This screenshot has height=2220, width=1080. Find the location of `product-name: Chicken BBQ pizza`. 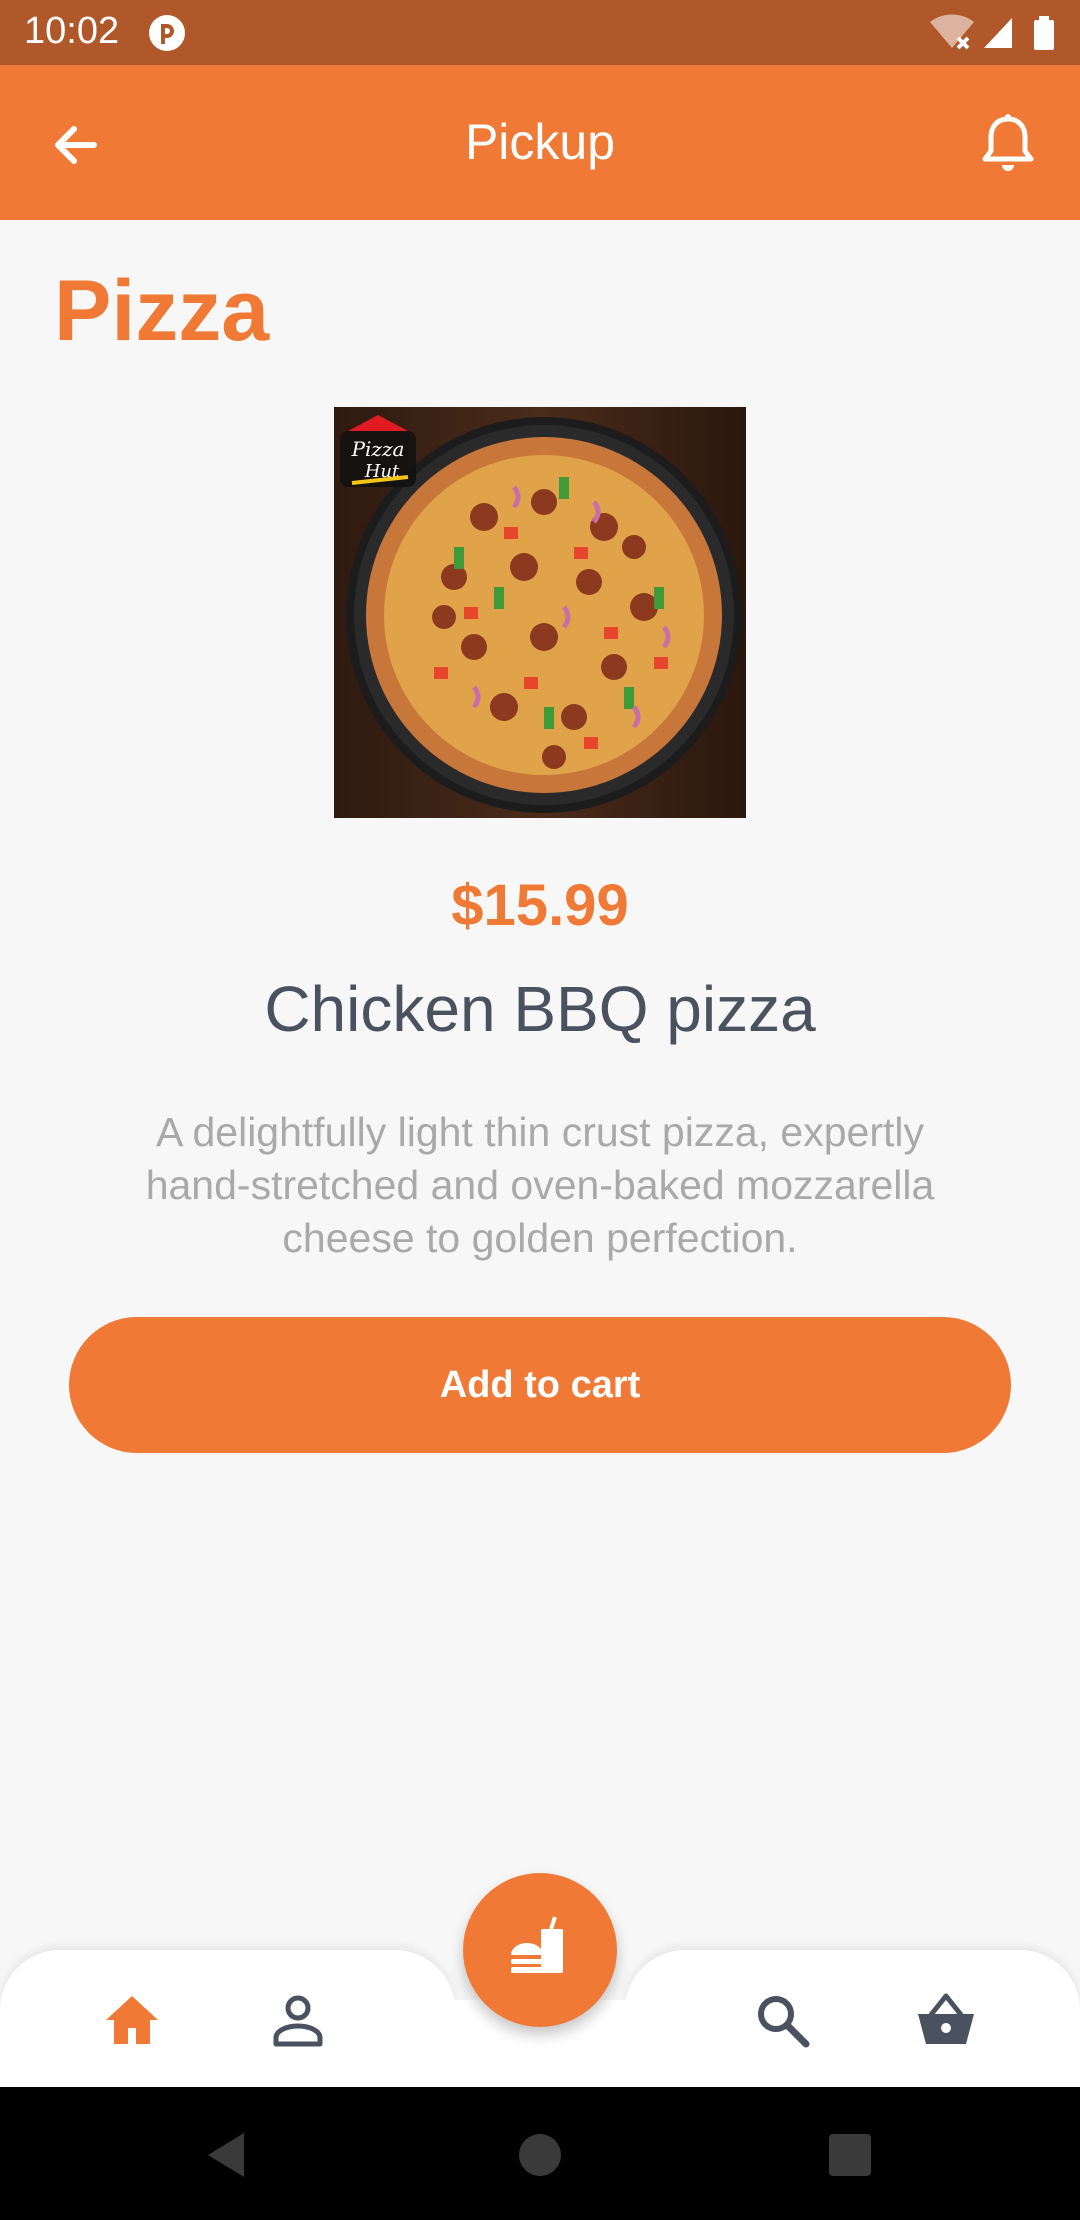

product-name: Chicken BBQ pizza is located at coordinates (540, 1009).